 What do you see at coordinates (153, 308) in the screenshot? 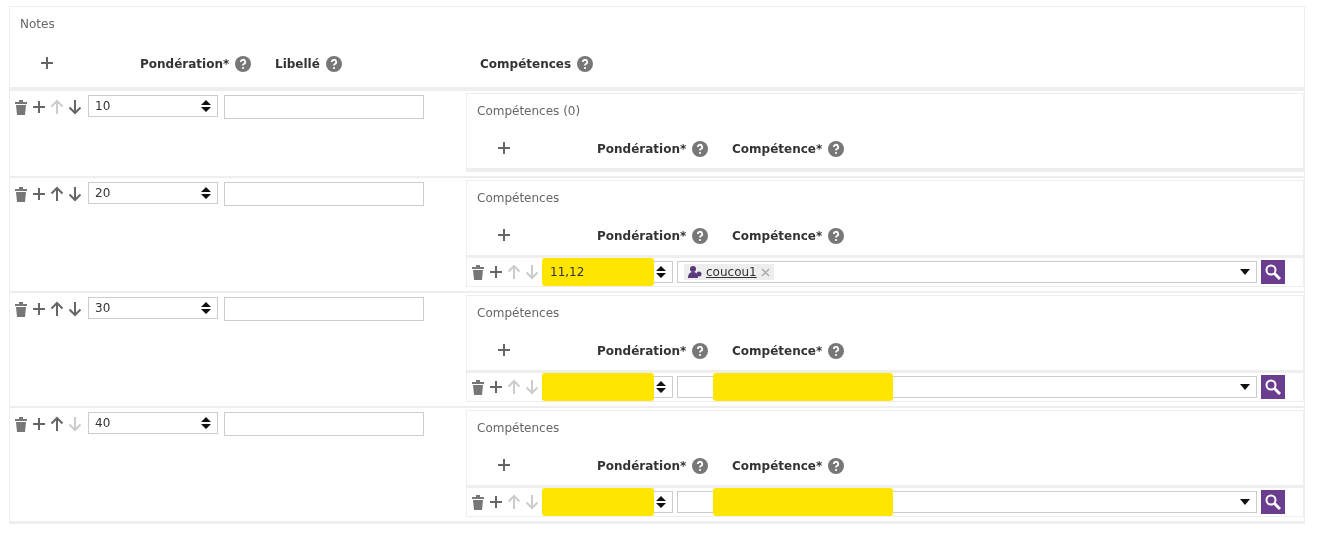
I see `weight-field: 30` at bounding box center [153, 308].